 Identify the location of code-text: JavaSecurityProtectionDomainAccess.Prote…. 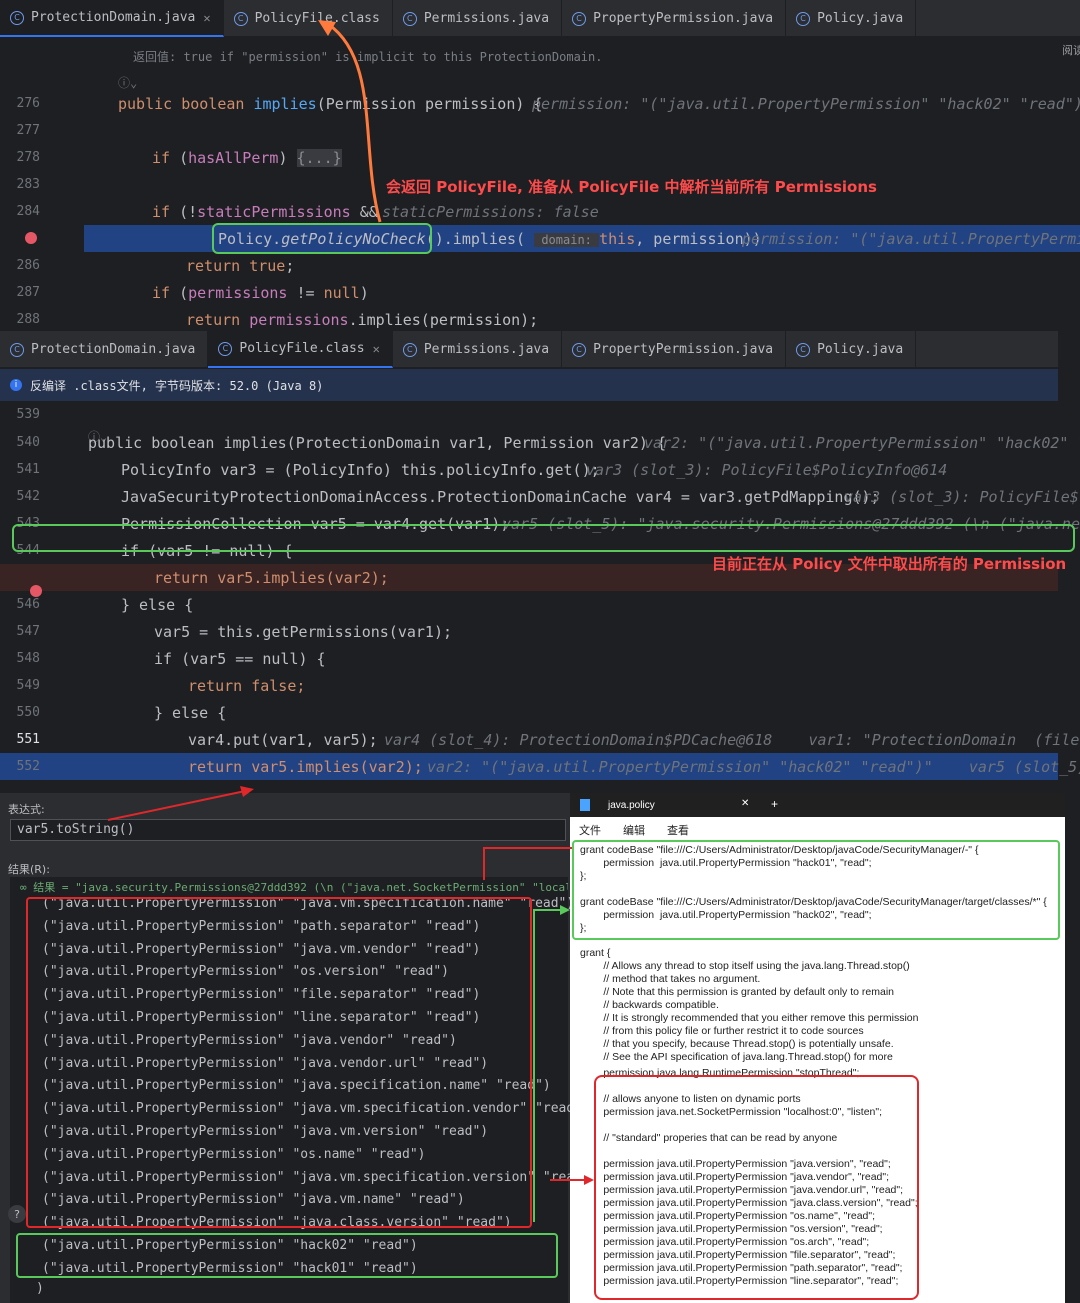
(500, 496).